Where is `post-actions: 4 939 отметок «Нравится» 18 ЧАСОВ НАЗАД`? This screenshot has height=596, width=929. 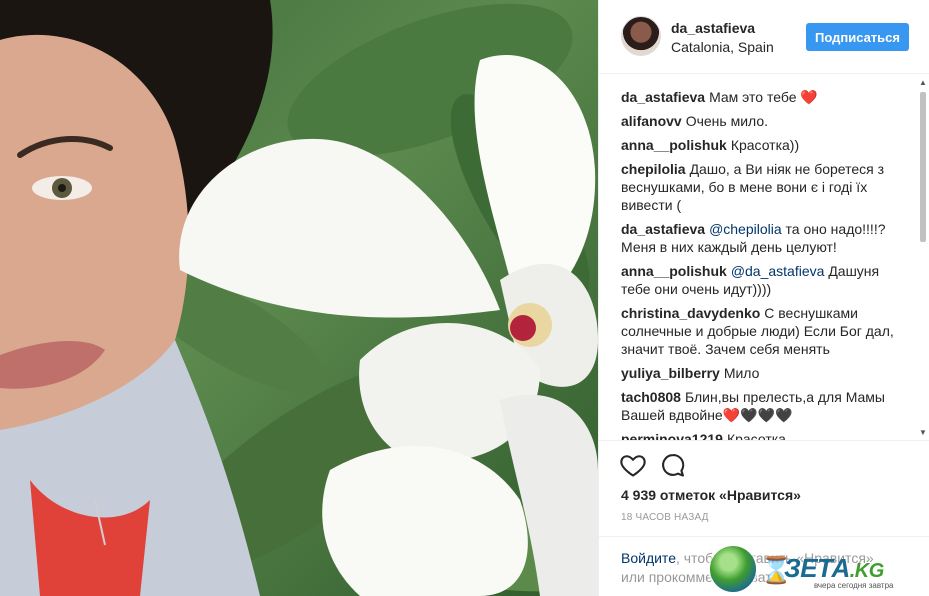 post-actions: 4 939 отметок «Нравится» 18 ЧАСОВ НАЗАД is located at coordinates (764, 488).